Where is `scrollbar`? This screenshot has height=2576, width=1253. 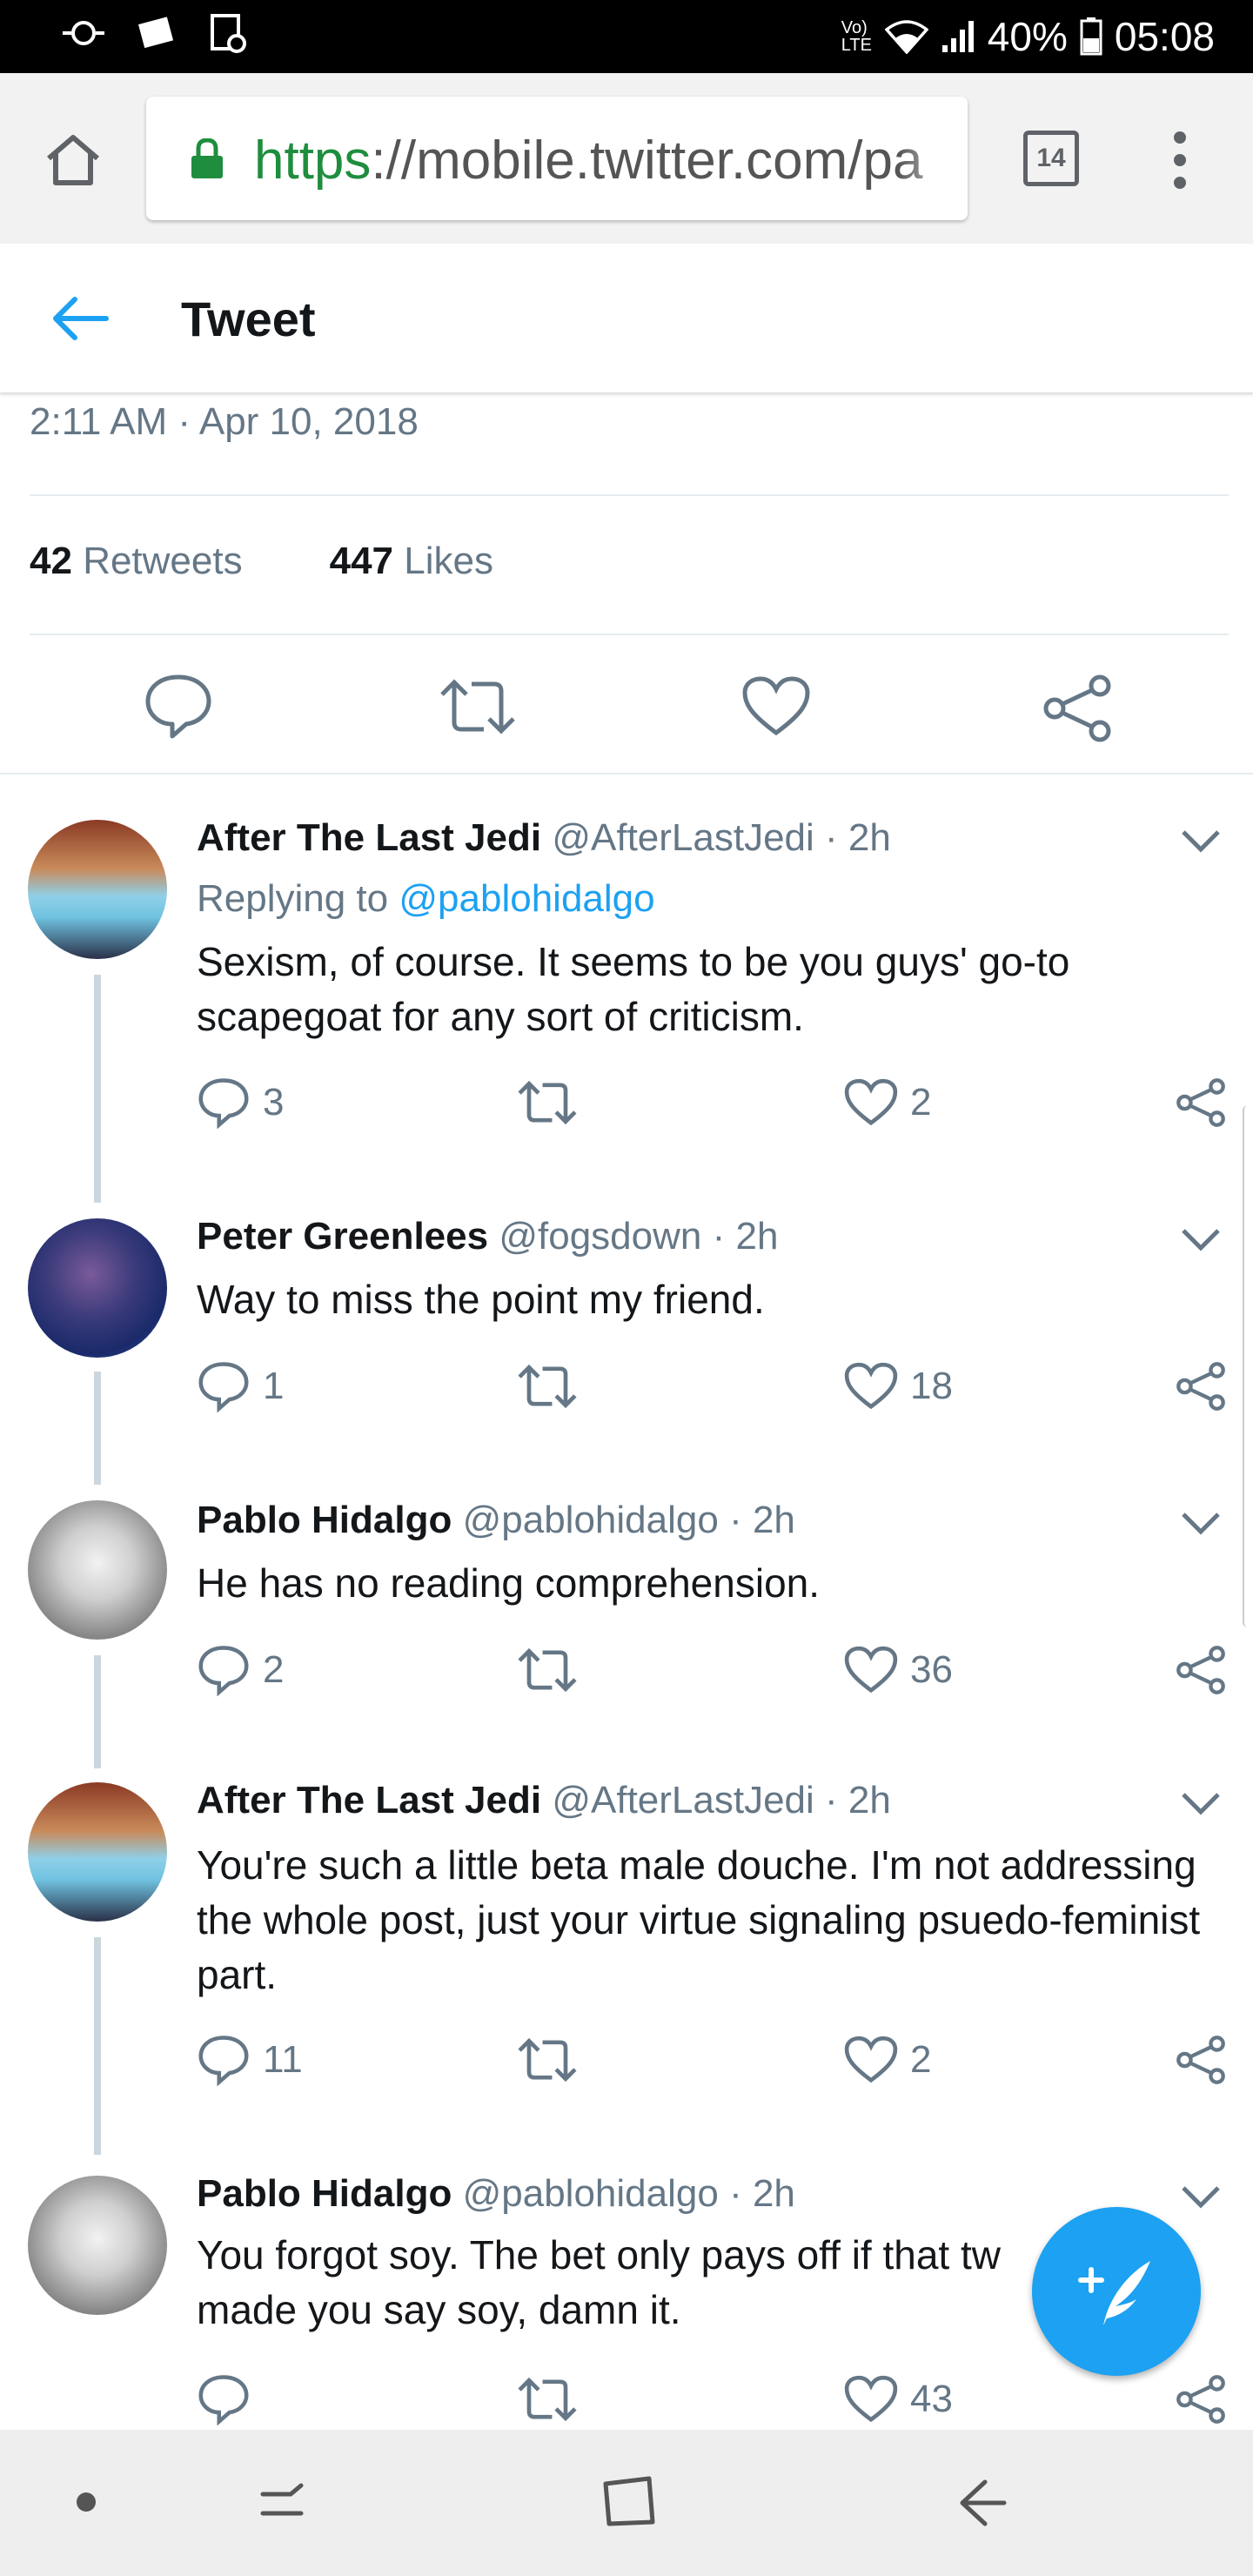
scrollbar is located at coordinates (1248, 1366).